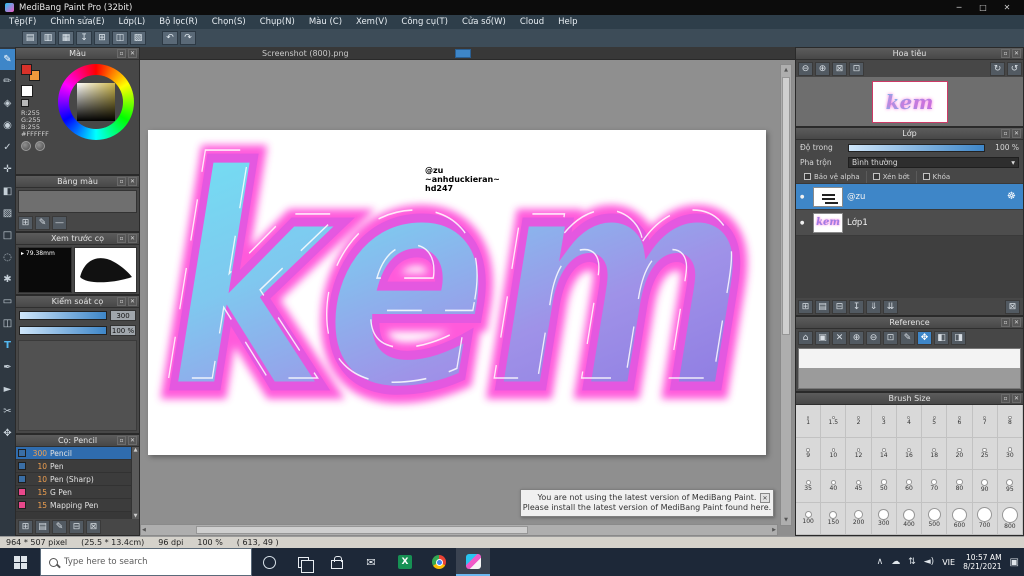 The height and width of the screenshot is (576, 1024). What do you see at coordinates (909, 421) in the screenshot?
I see `brush-size-option: 4` at bounding box center [909, 421].